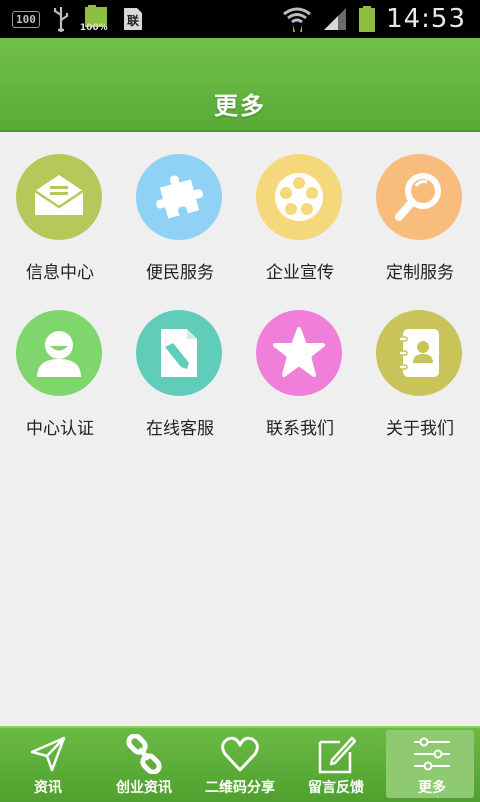  I want to click on grid-item-about-us: 关于我们, so click(420, 363).